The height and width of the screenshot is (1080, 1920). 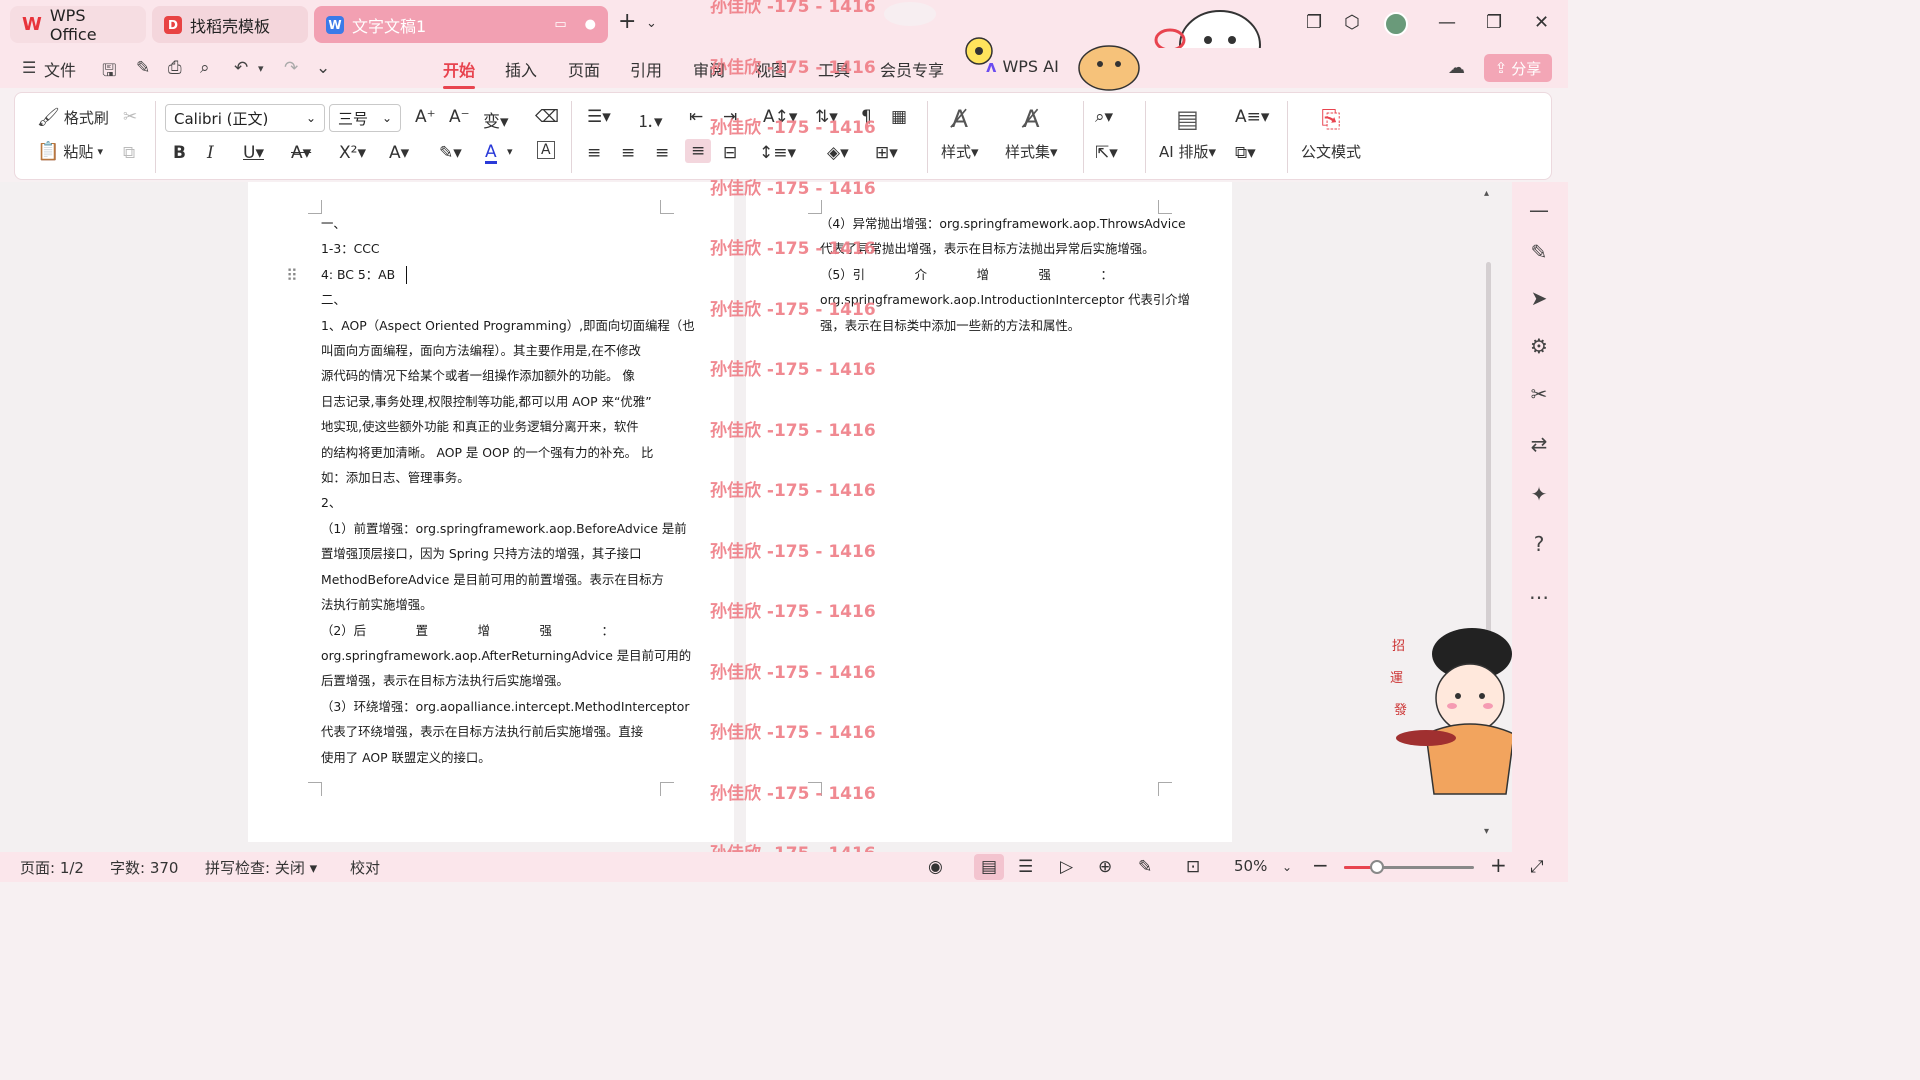 What do you see at coordinates (230, 24) in the screenshot?
I see `tab-templates: D 找稻壳模板` at bounding box center [230, 24].